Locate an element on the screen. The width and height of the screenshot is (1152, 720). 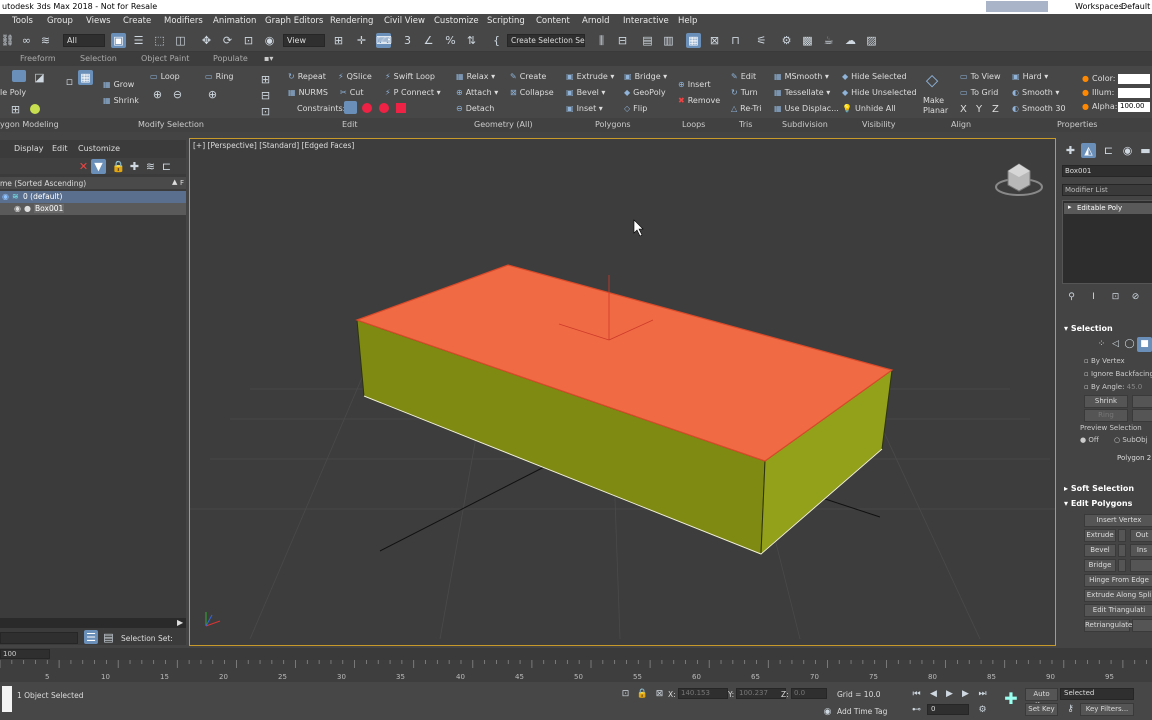
tab-freeform: Freeform is located at coordinates (38, 58).